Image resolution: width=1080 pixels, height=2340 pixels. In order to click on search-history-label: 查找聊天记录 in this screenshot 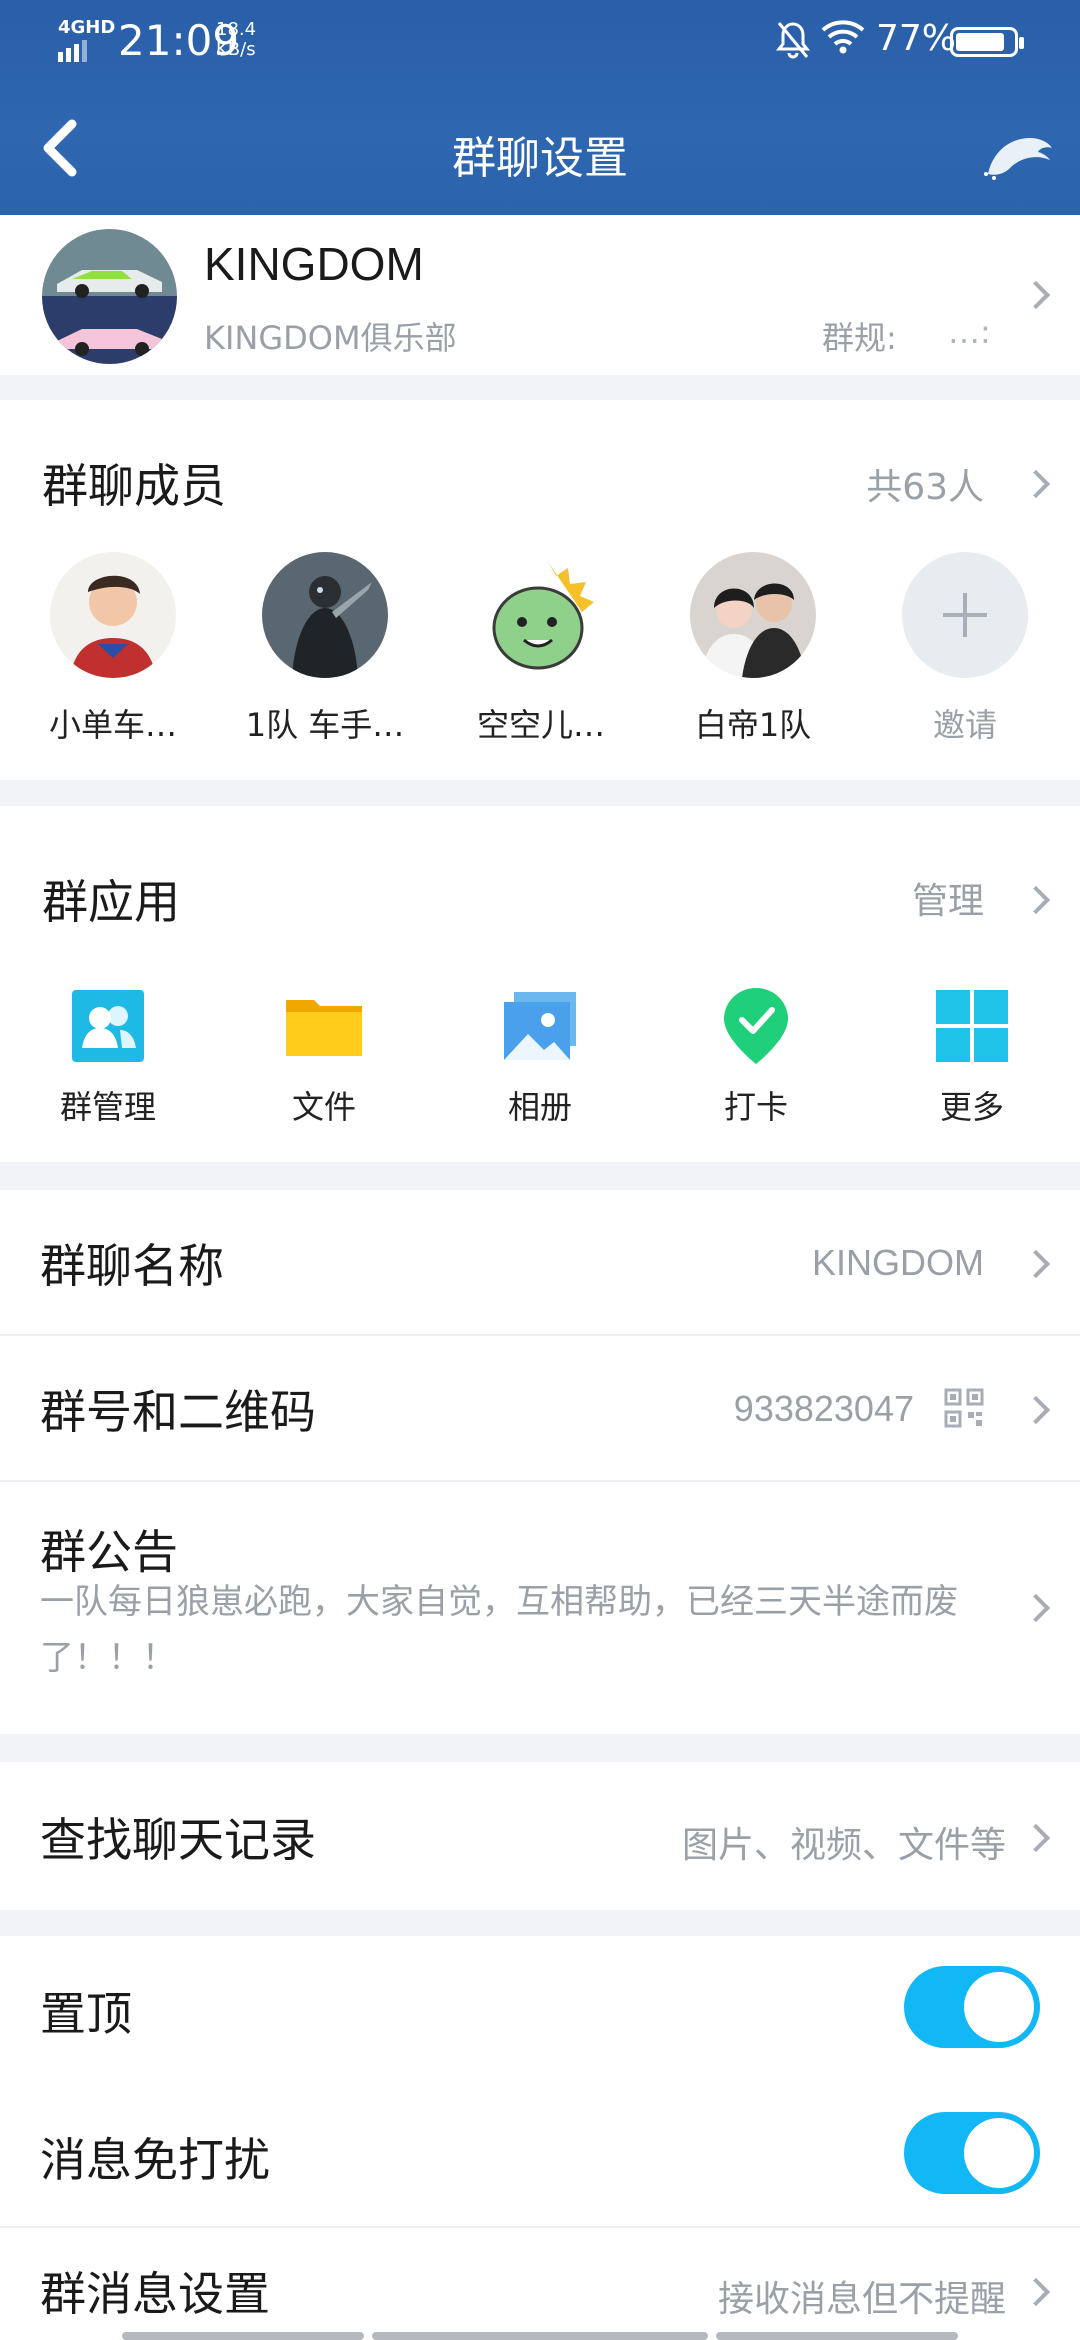, I will do `click(178, 1840)`.